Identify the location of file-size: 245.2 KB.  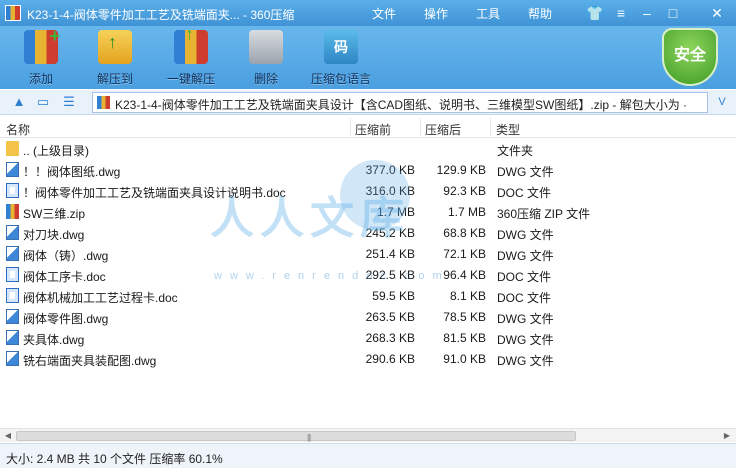
(390, 233).